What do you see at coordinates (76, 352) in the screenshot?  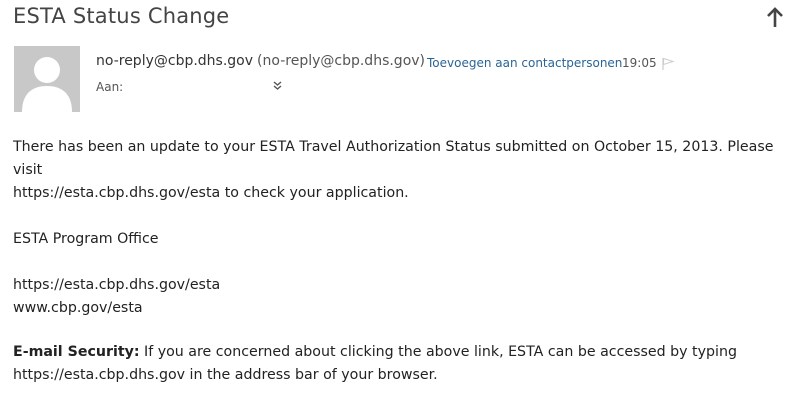 I see `security-label: E-mail Security:` at bounding box center [76, 352].